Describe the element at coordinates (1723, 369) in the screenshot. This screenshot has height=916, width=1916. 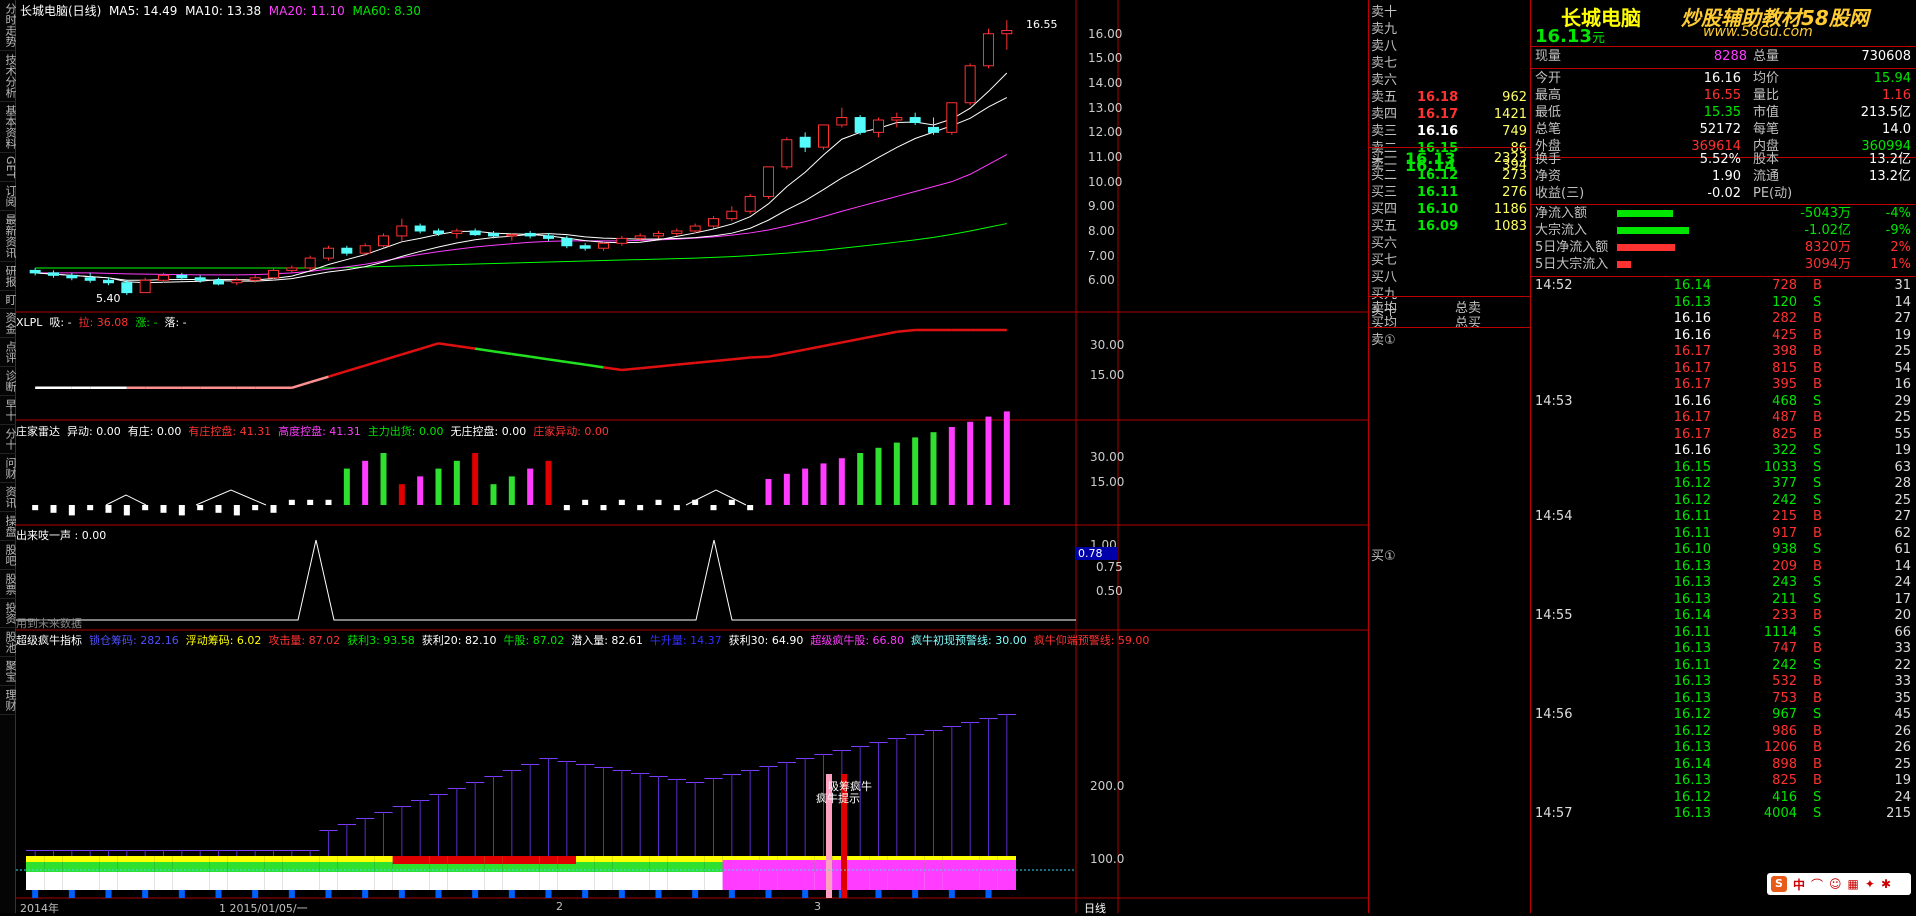
I see `tick-row: 16.17 815 B 54` at that location.